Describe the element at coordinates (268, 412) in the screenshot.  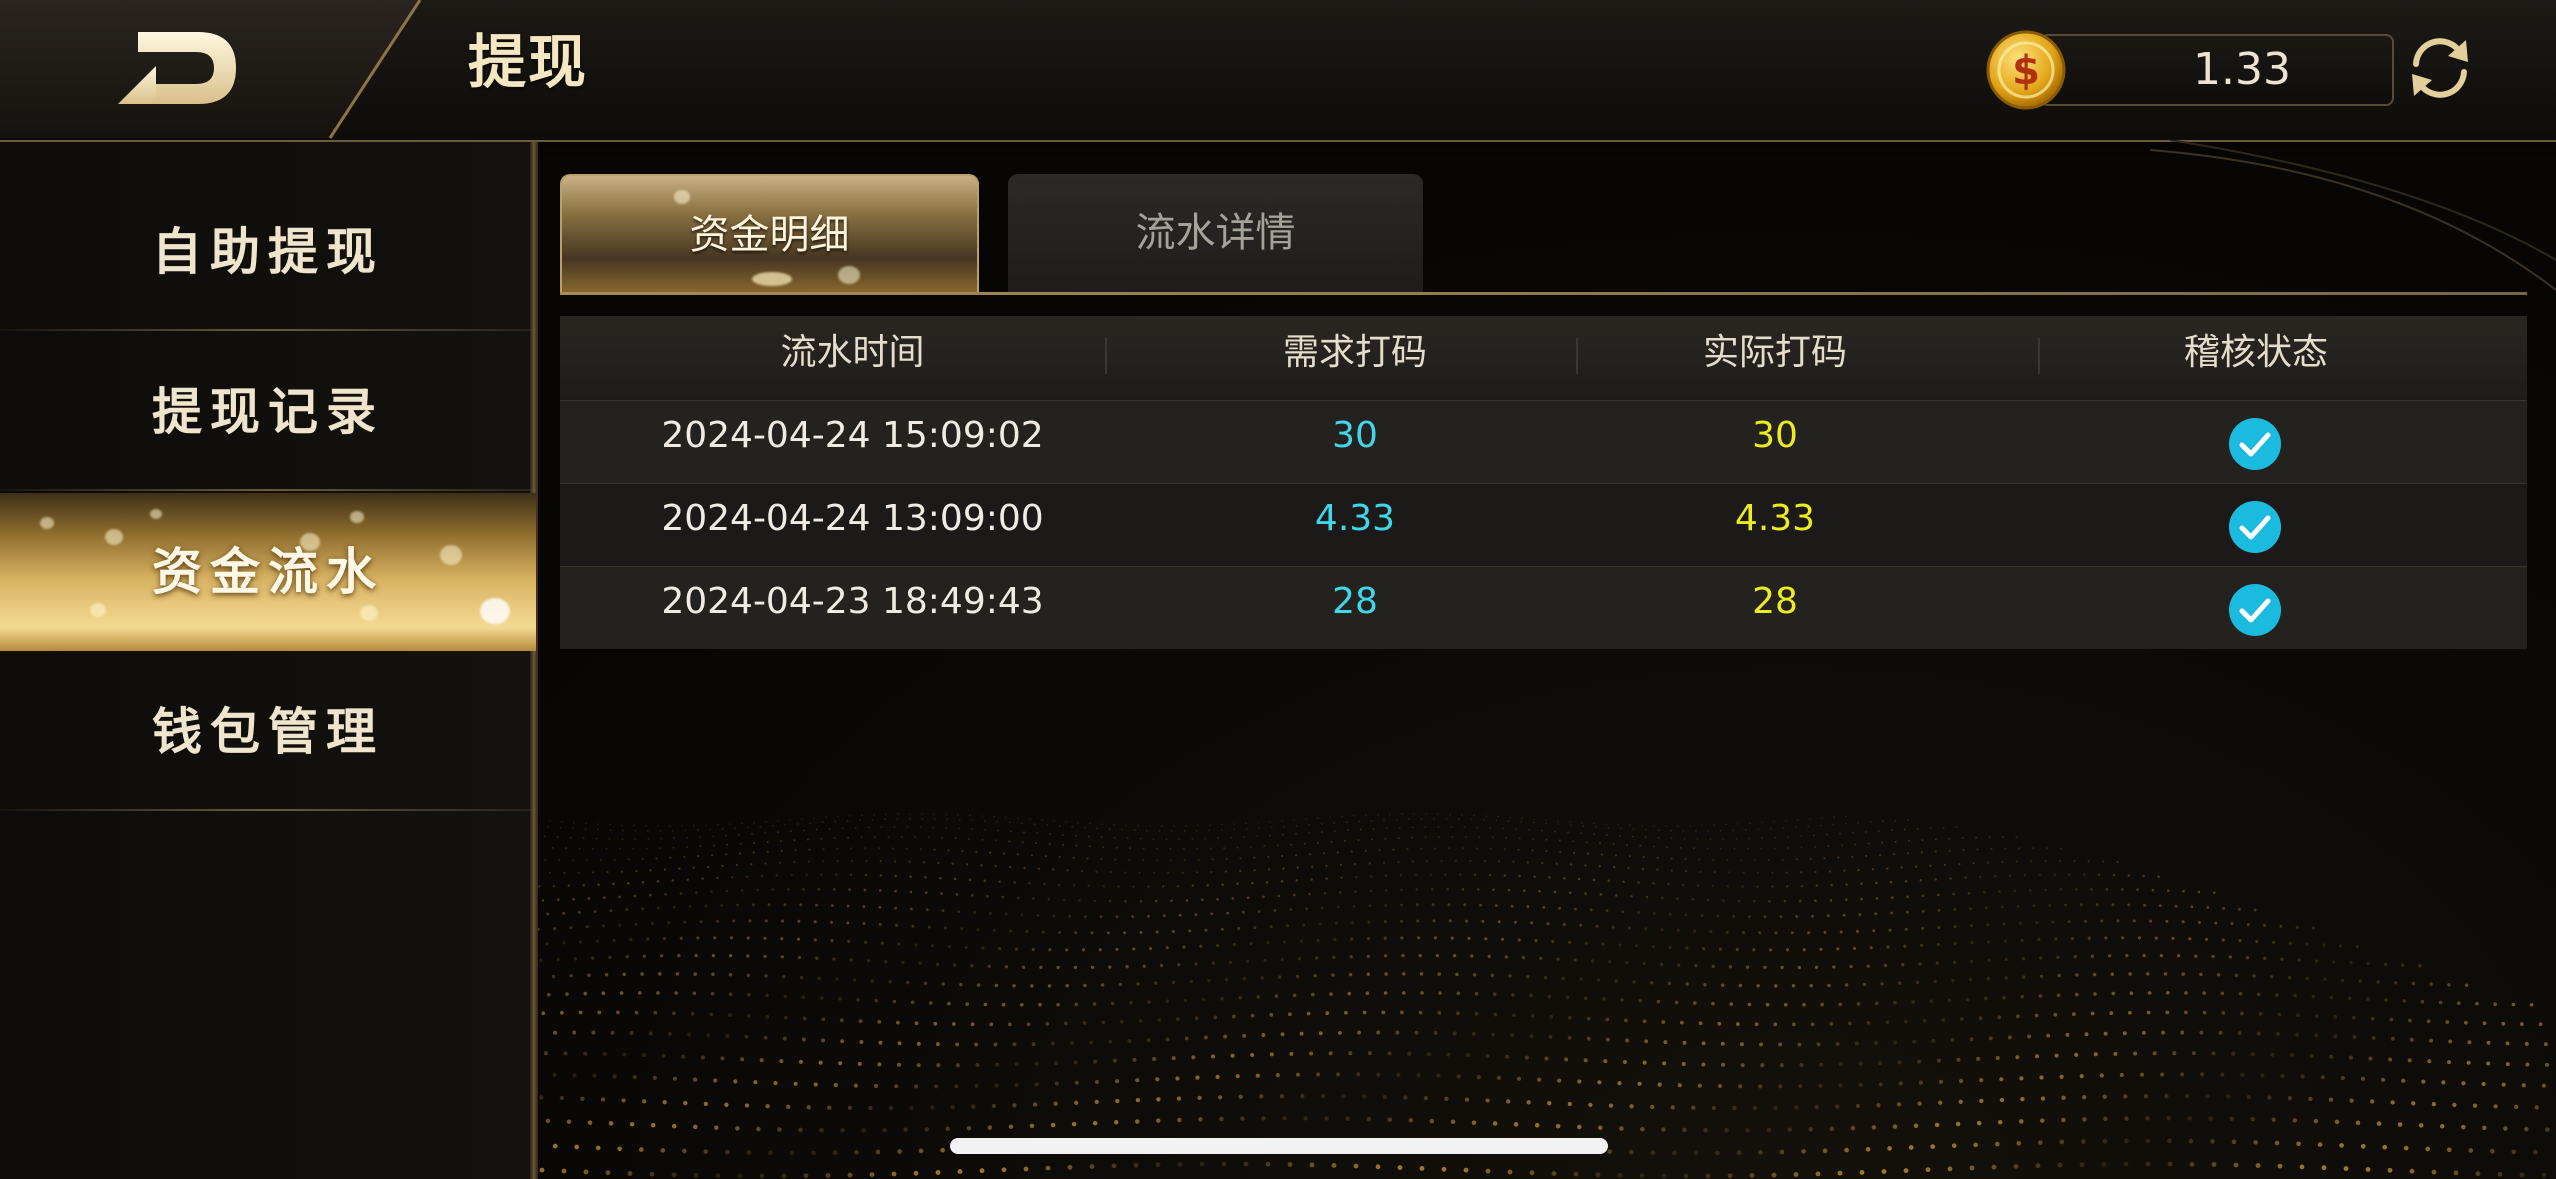
I see `sidebar-item-withdraw-records: 提现记录` at that location.